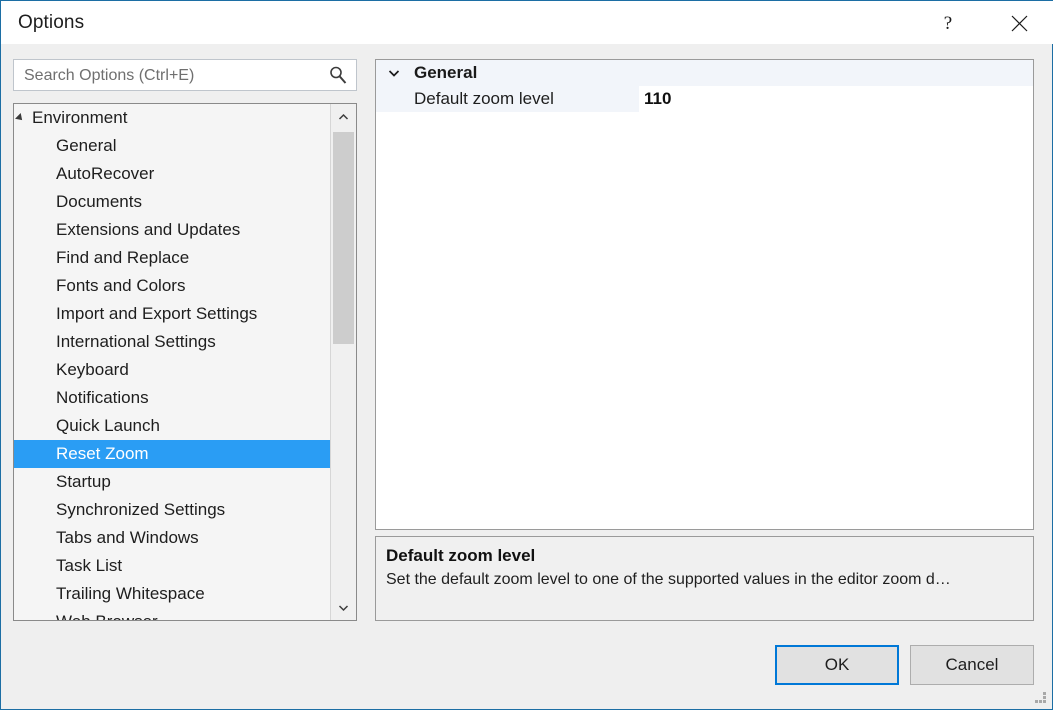  Describe the element at coordinates (83, 481) in the screenshot. I see `tree-item-label: Startup` at that location.